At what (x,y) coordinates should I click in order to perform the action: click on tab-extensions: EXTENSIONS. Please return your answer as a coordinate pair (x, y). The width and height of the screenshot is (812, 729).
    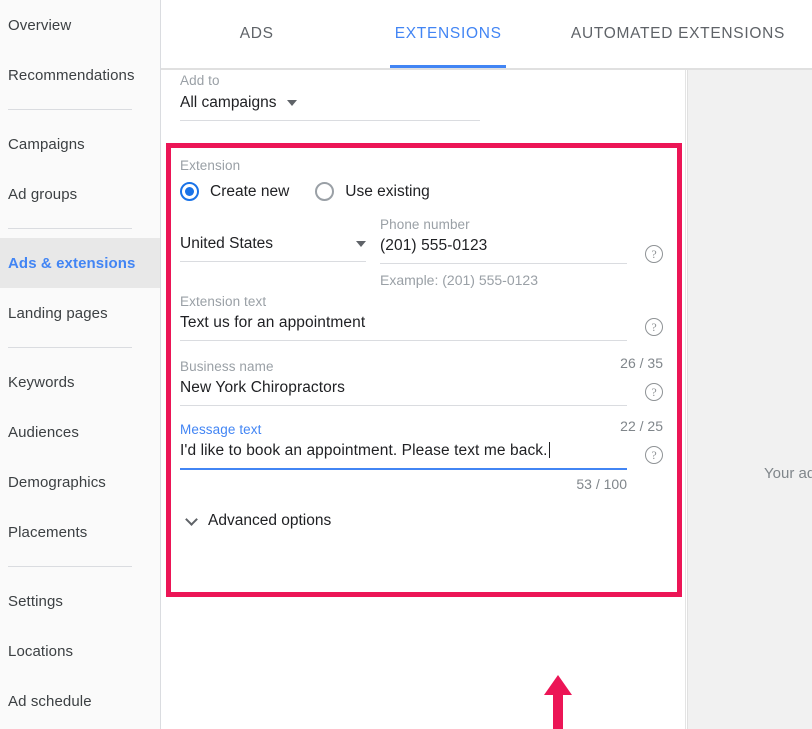
    Looking at the image, I should click on (447, 34).